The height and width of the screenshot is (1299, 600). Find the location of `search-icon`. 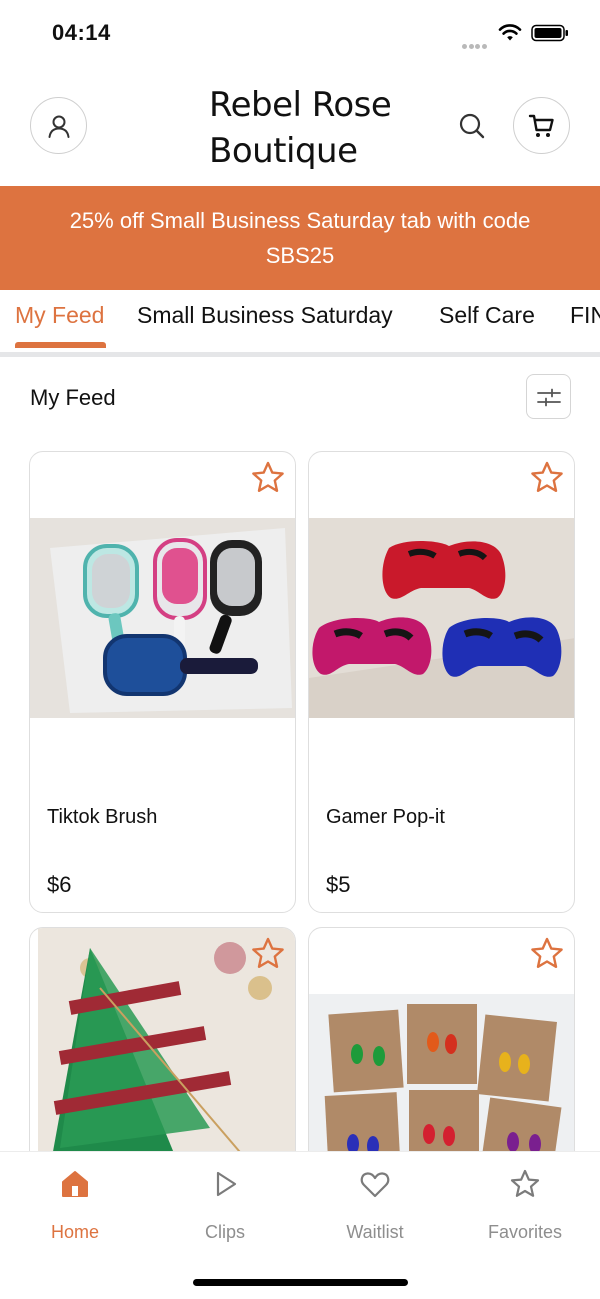

search-icon is located at coordinates (472, 126).